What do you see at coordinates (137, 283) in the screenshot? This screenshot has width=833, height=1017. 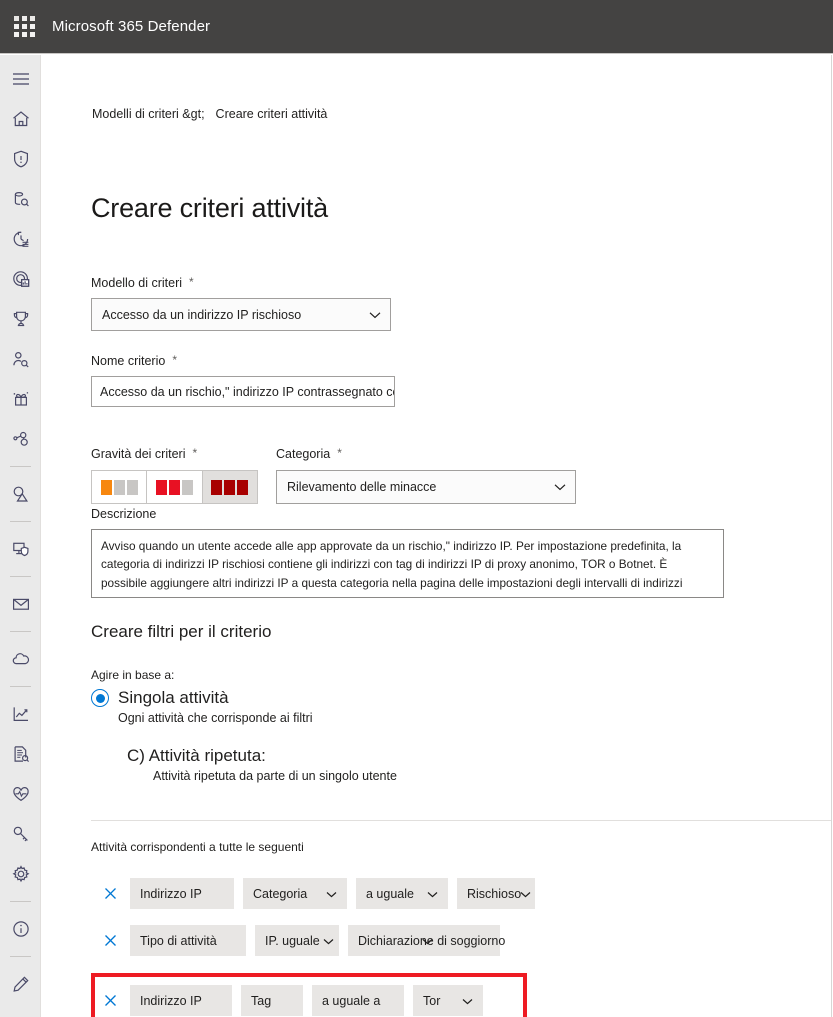 I see `policy-template-label: Modello di criteri` at bounding box center [137, 283].